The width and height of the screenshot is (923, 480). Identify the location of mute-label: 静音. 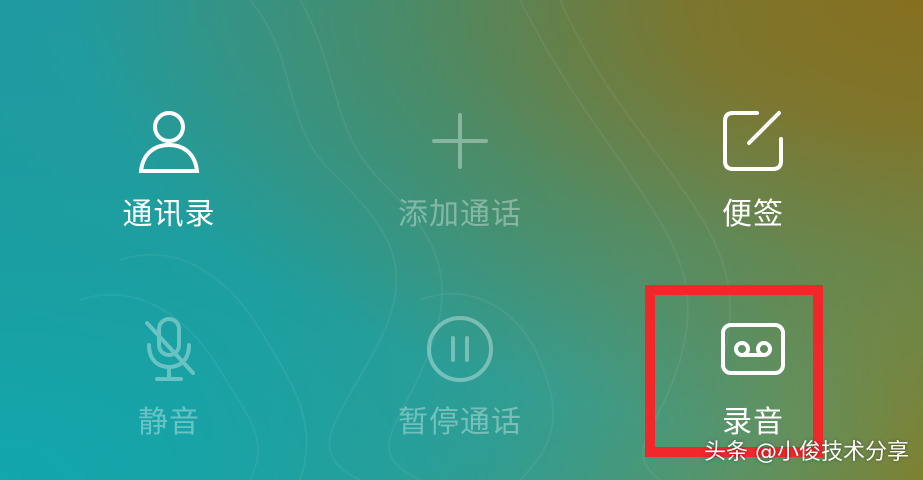
(169, 422).